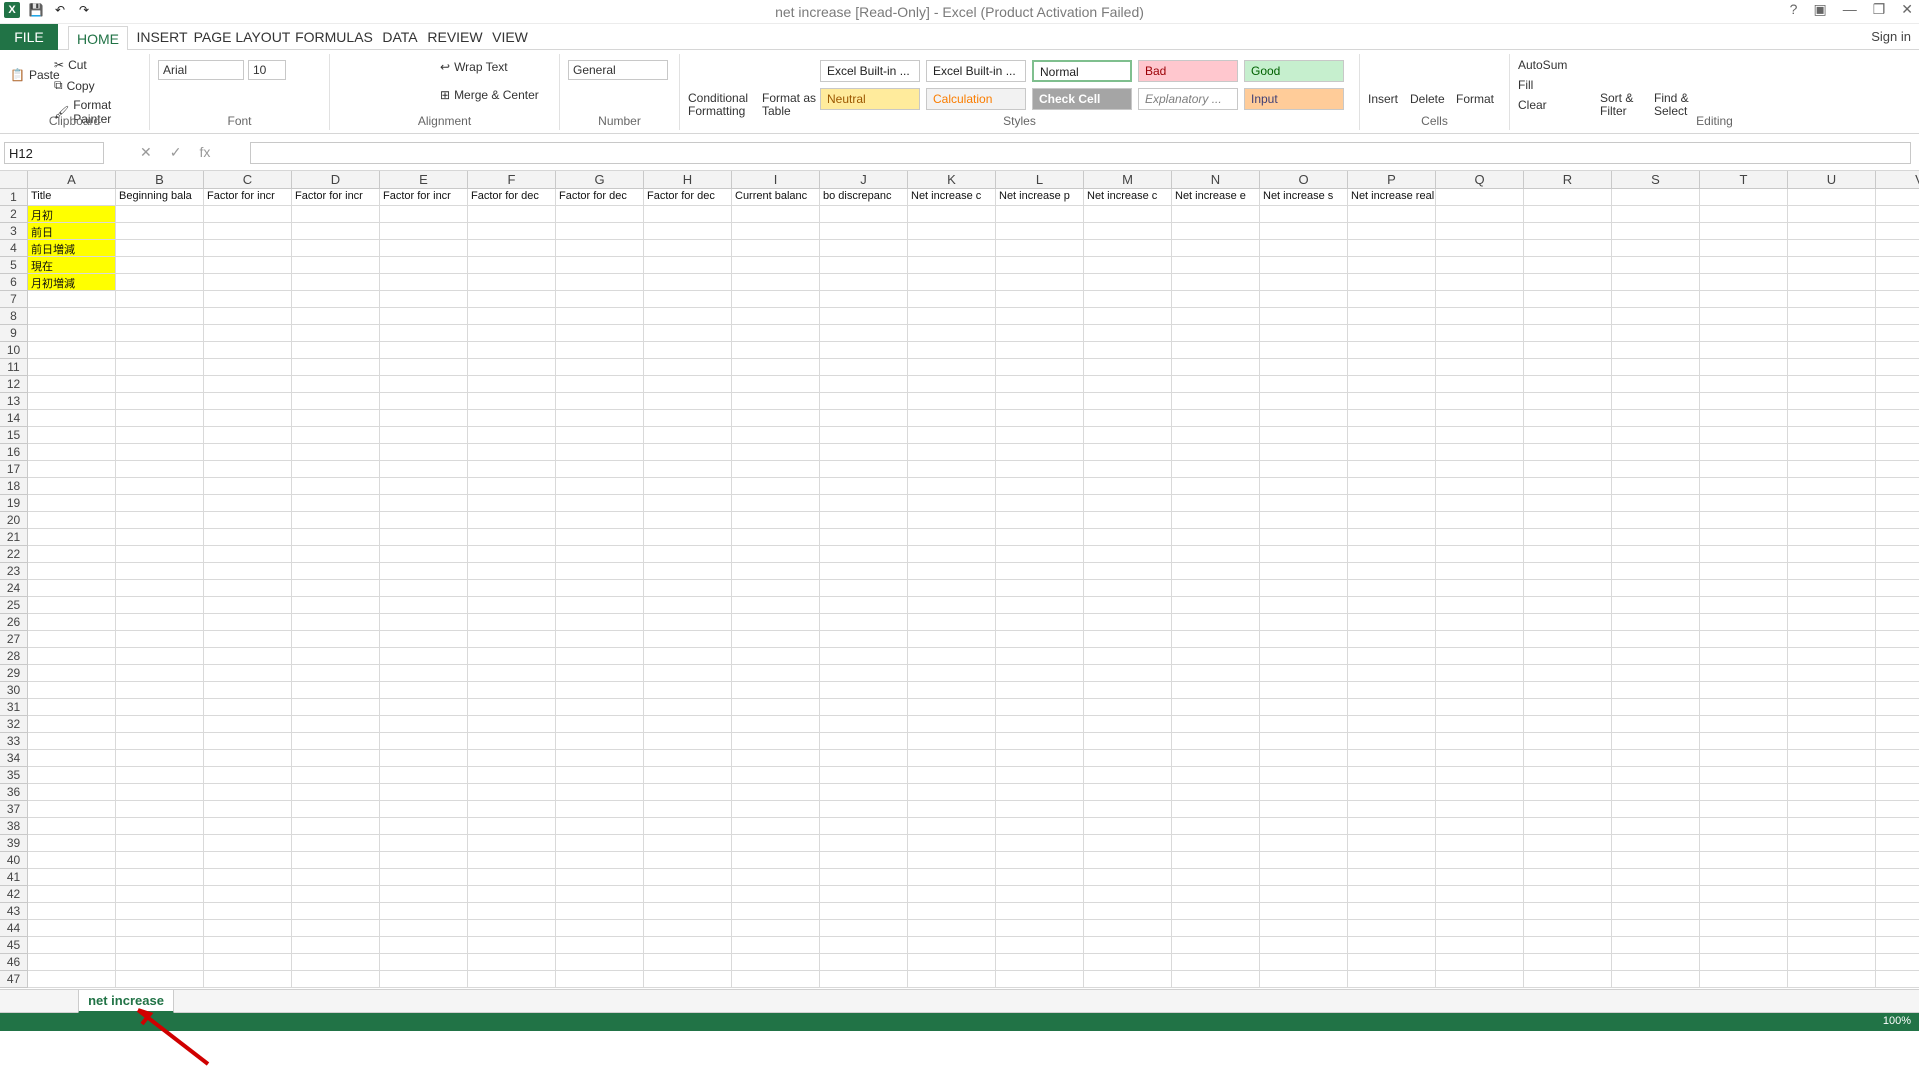 The image size is (1919, 1083). Describe the element at coordinates (1568, 758) in the screenshot. I see `cell-r34` at that location.